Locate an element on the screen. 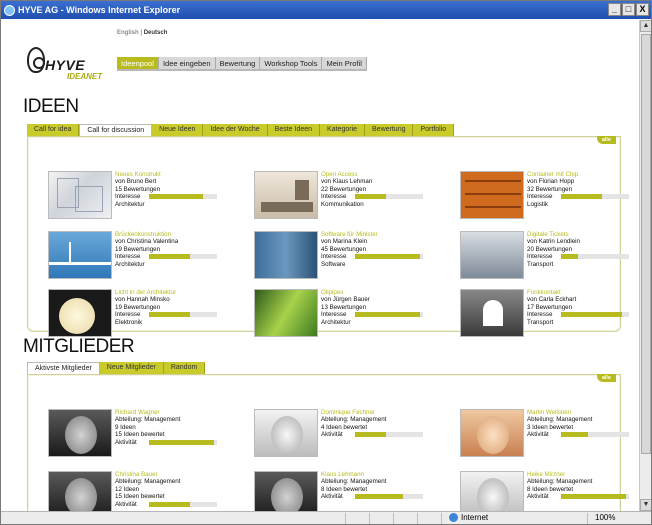  ideen-tab-0: Call for idea is located at coordinates (53, 130).